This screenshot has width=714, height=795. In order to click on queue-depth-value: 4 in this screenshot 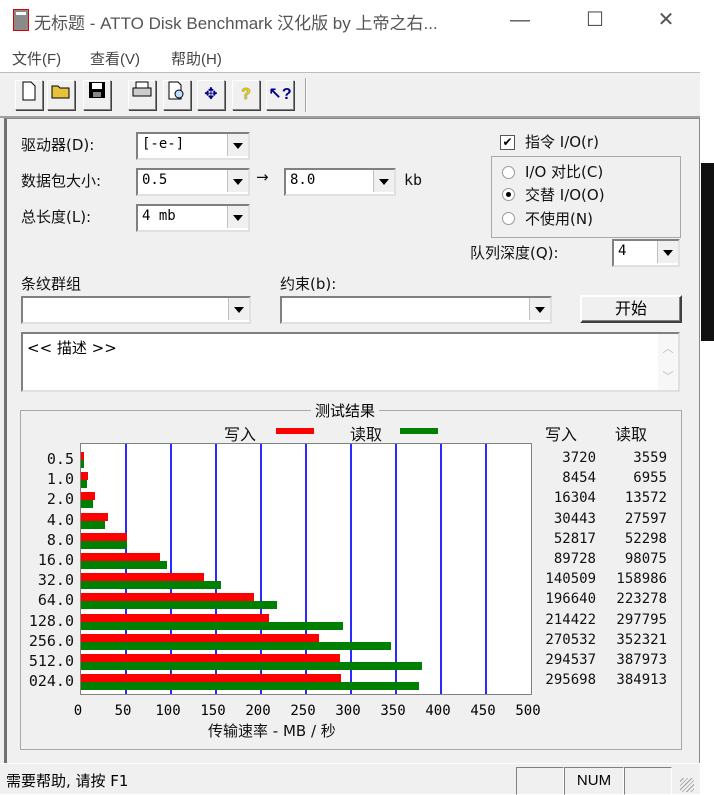, I will do `click(622, 251)`.